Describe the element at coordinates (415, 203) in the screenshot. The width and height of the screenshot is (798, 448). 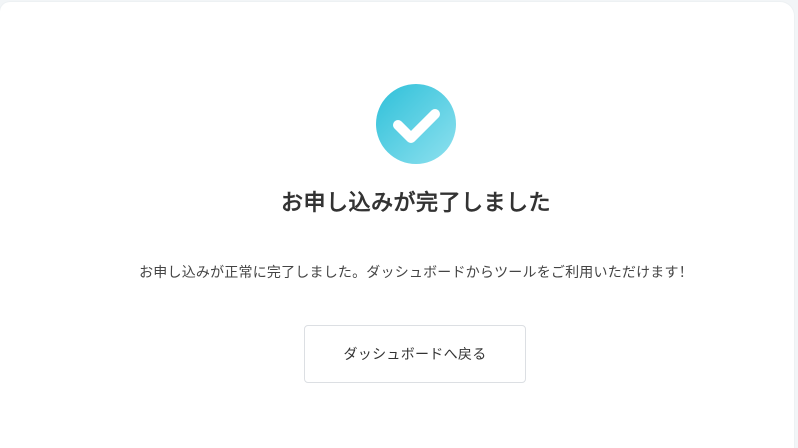
I see `completion-title: お申し込みが完了しました` at that location.